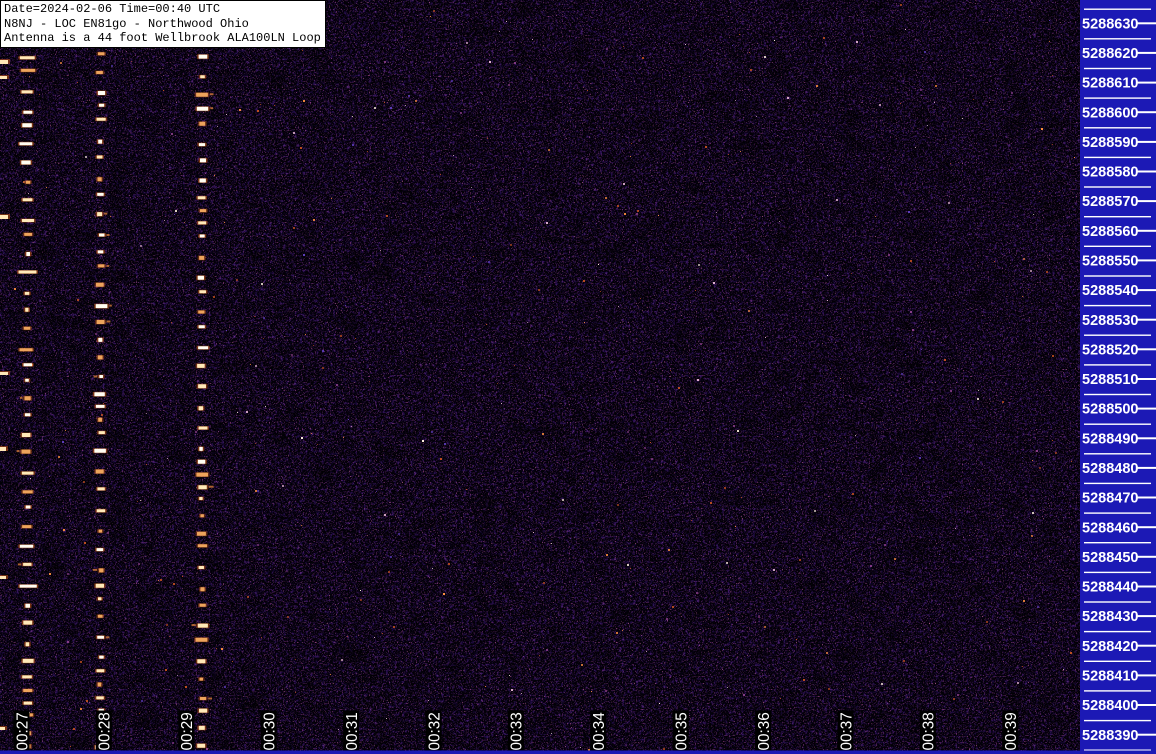  I want to click on svg-text: 5288510, so click(1110, 380).